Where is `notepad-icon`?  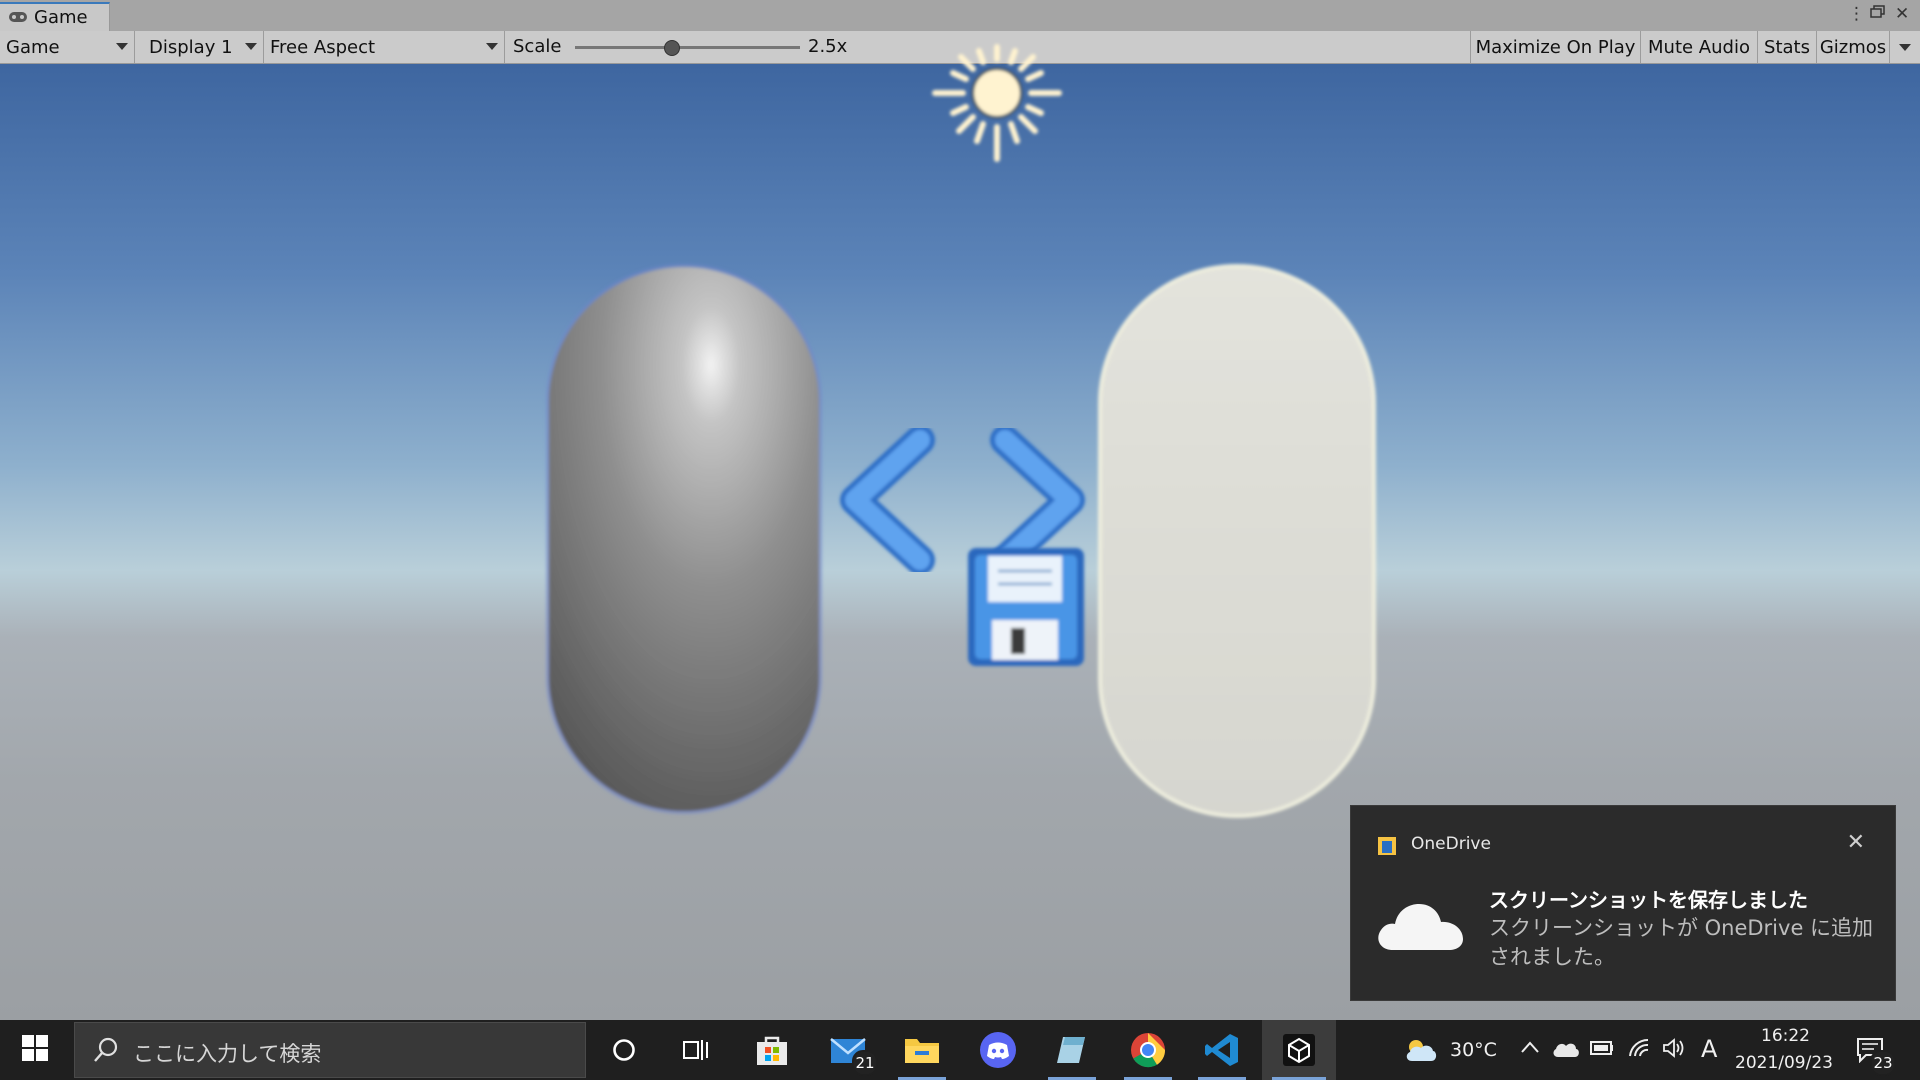
notepad-icon is located at coordinates (1072, 1050).